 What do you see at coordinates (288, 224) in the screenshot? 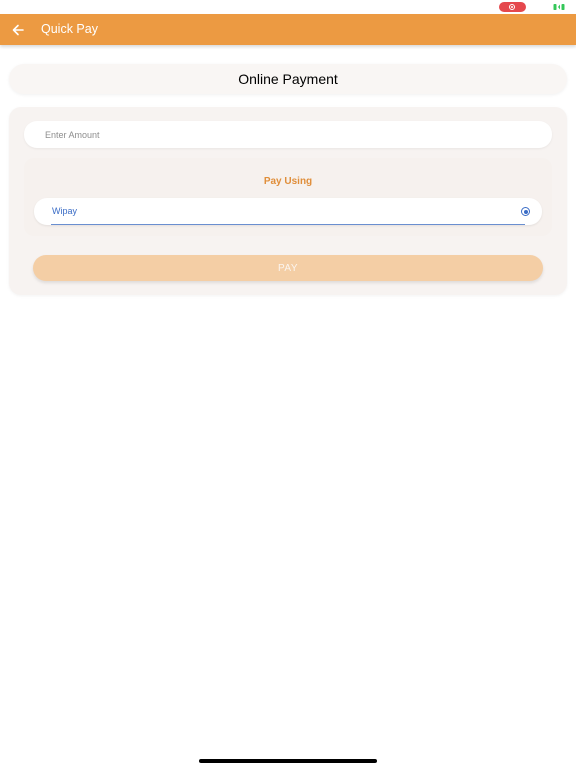
I see `divider` at bounding box center [288, 224].